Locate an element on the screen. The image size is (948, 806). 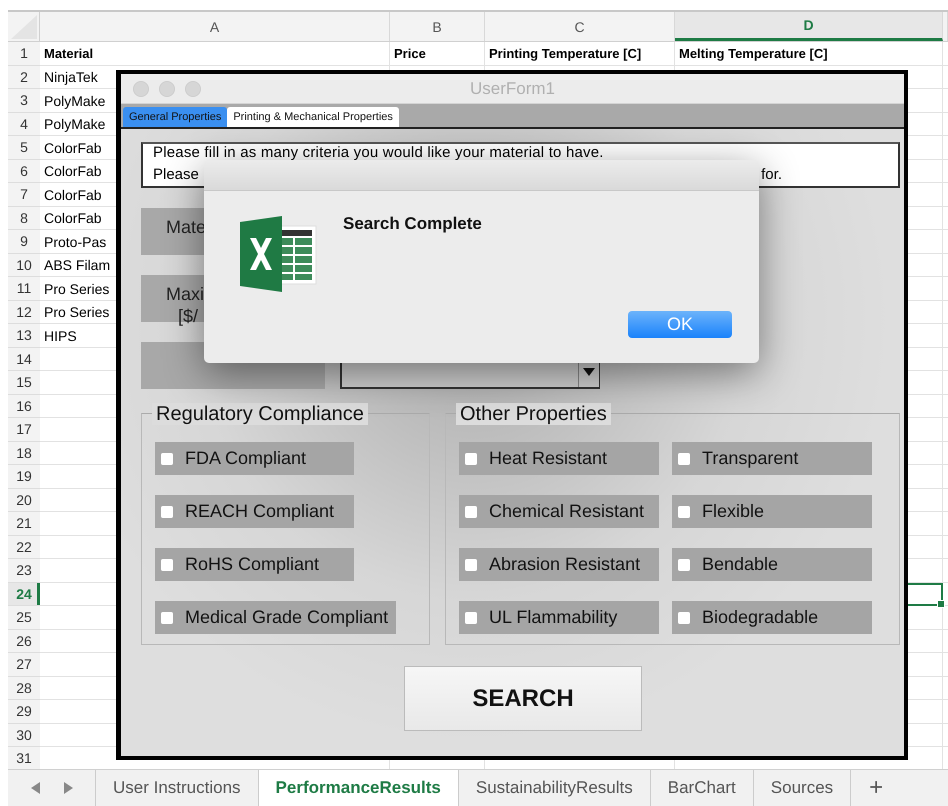
row-number: 28 is located at coordinates (24, 688).